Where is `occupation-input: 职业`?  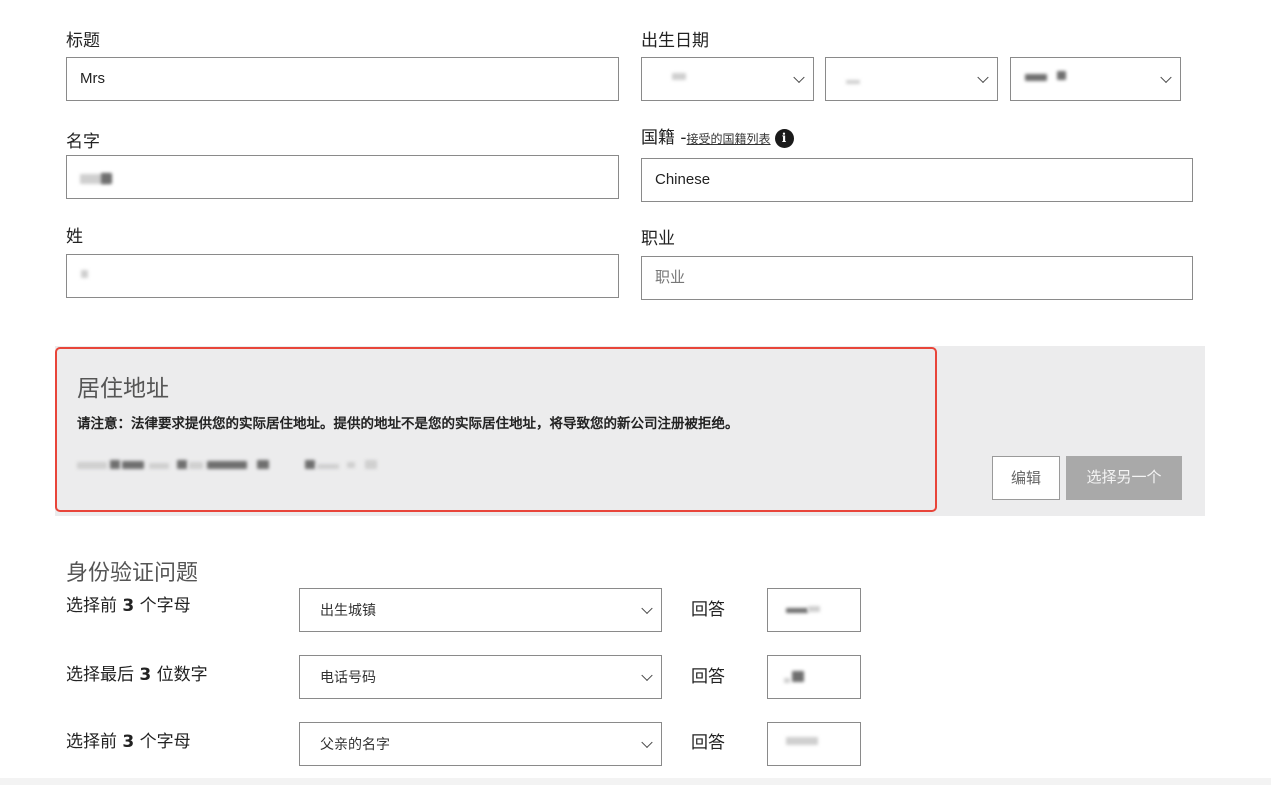 occupation-input: 职业 is located at coordinates (917, 278).